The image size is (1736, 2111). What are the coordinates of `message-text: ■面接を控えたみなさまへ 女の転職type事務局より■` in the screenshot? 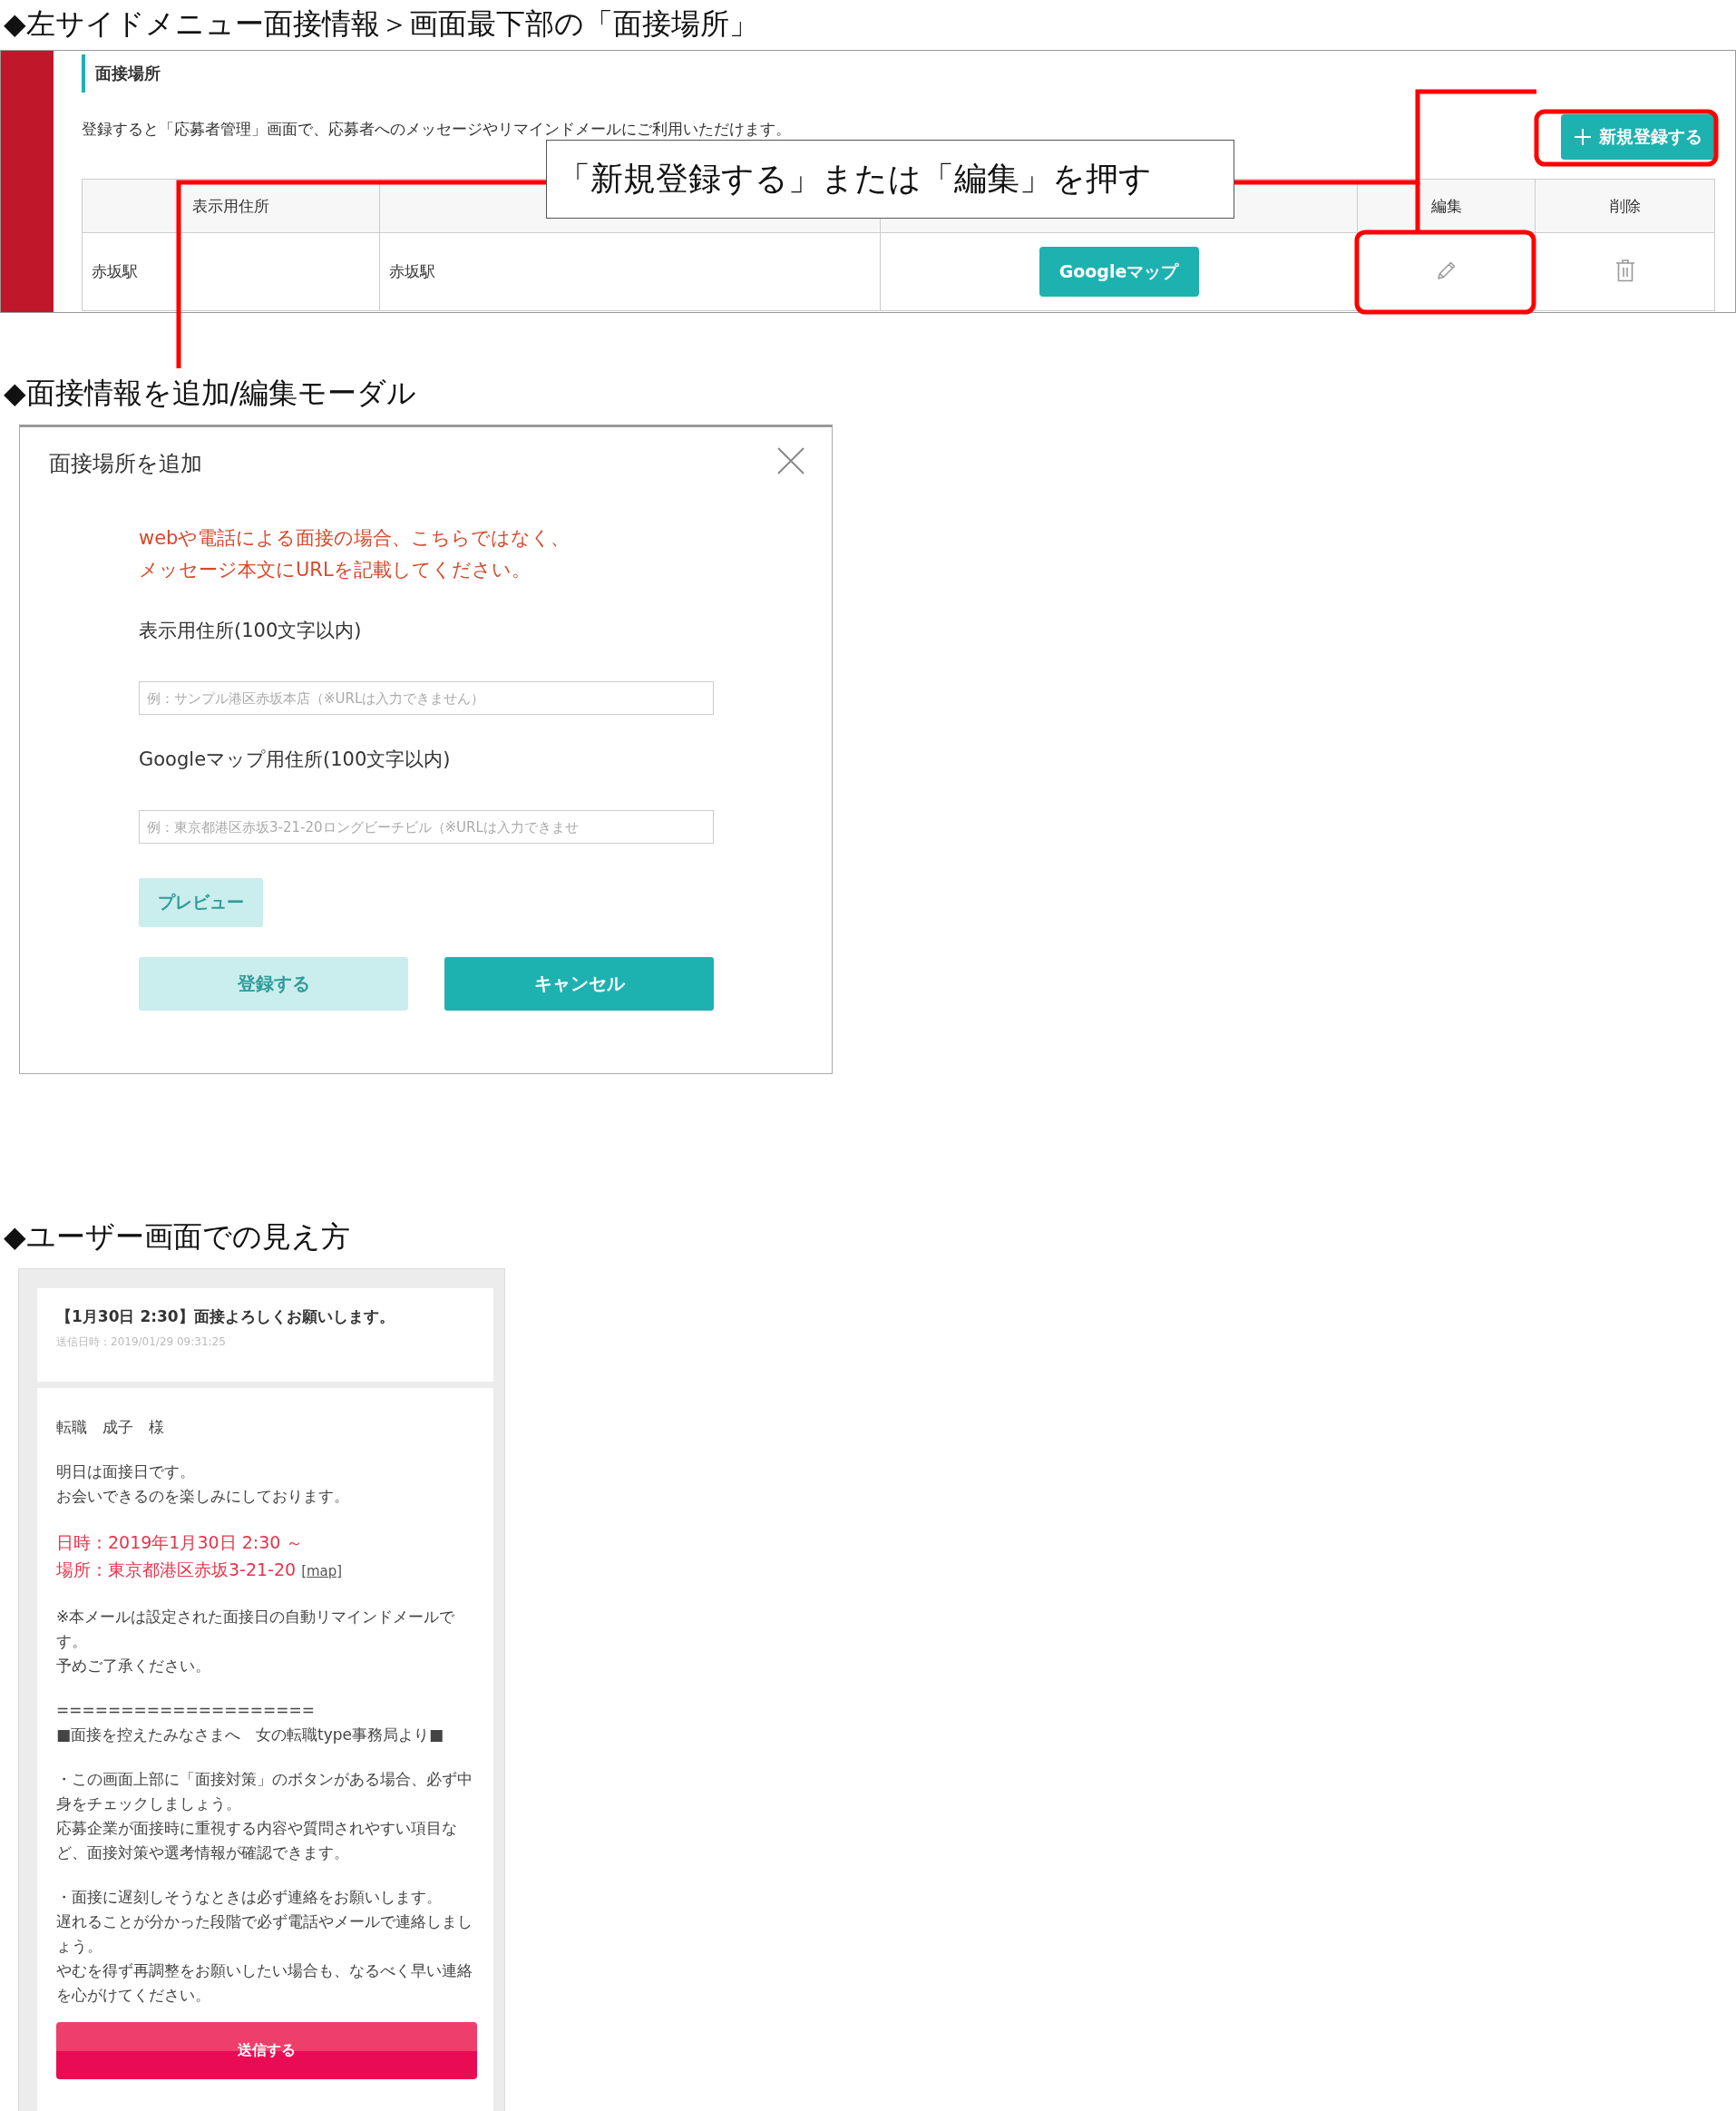 It's located at (250, 1735).